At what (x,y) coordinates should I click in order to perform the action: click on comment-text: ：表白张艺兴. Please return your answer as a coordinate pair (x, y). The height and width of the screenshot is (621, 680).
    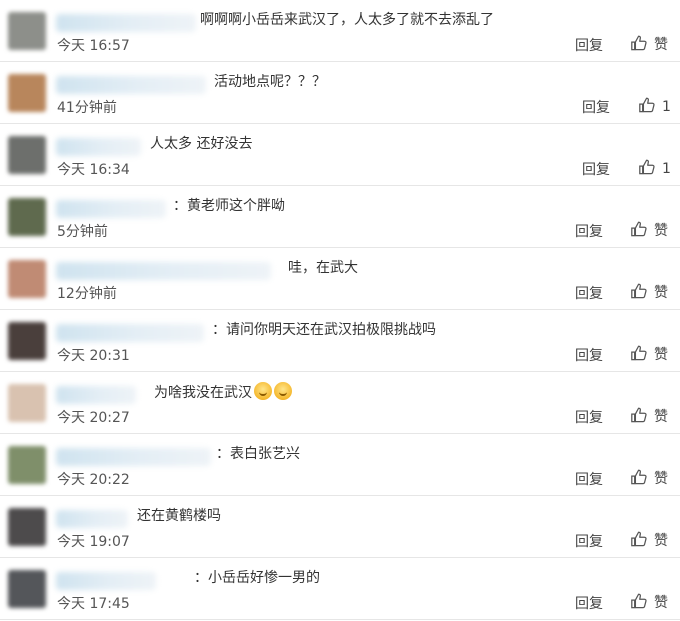
    Looking at the image, I should click on (258, 454).